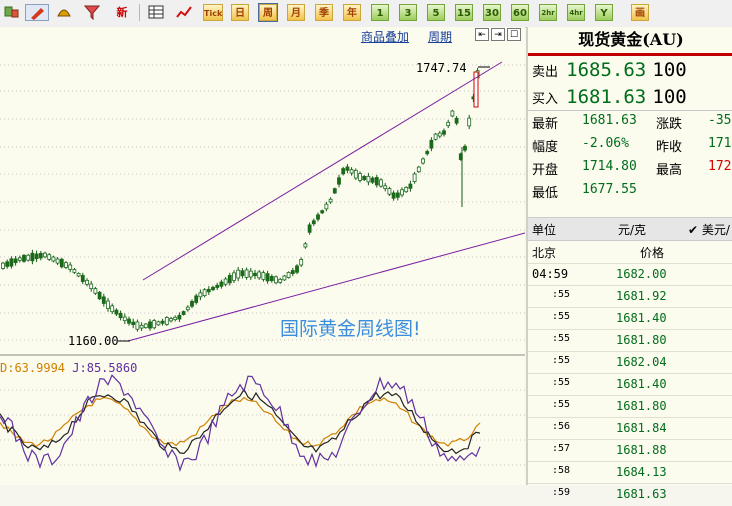  I want to click on tick-button: Tick, so click(213, 12).